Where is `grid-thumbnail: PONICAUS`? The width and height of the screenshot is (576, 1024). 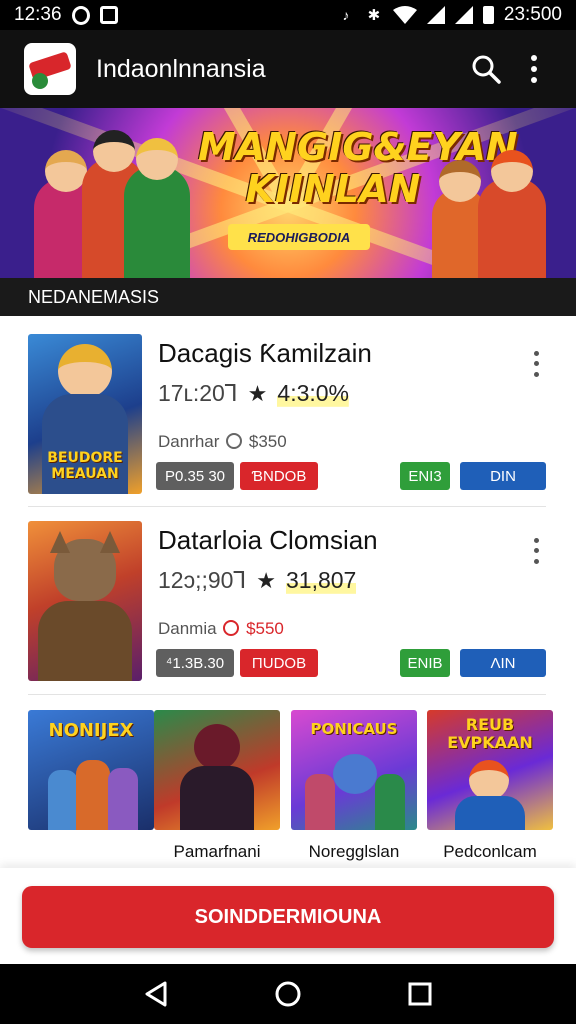 grid-thumbnail: PONICAUS is located at coordinates (354, 770).